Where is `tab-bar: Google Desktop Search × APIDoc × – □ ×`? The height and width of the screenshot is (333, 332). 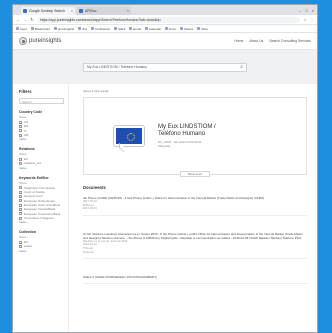
tab-bar: Google Desktop Search × APIDoc × – □ × is located at coordinates (165, 10).